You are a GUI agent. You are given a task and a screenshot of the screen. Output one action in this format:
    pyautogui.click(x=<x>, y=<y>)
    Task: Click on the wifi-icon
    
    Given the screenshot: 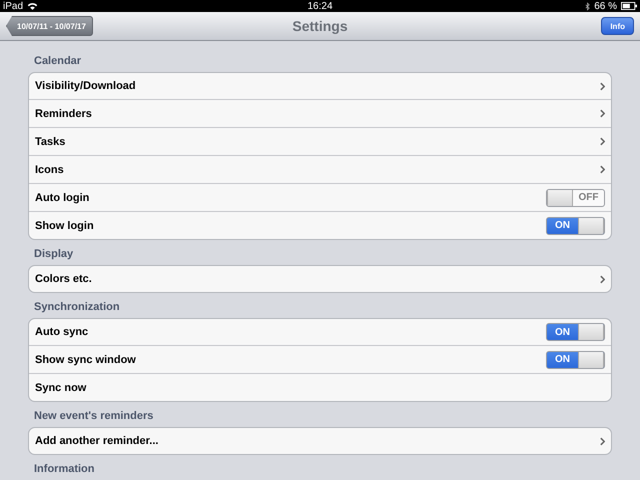 What is the action you would take?
    pyautogui.click(x=32, y=6)
    